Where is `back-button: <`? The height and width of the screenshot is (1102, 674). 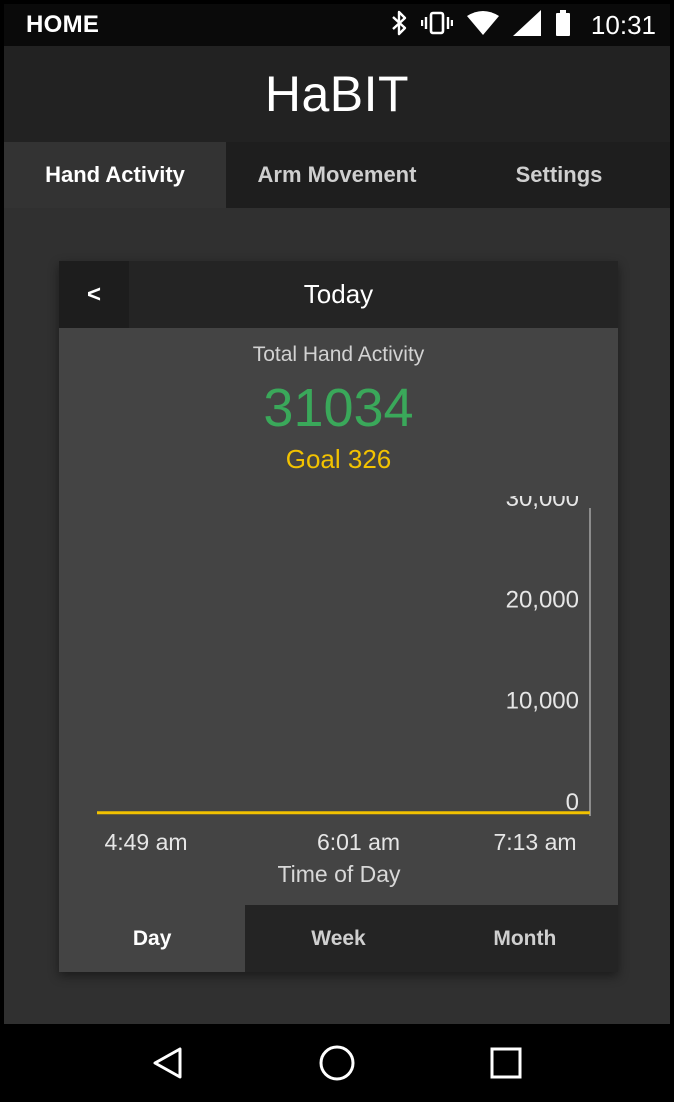
back-button: < is located at coordinates (94, 294).